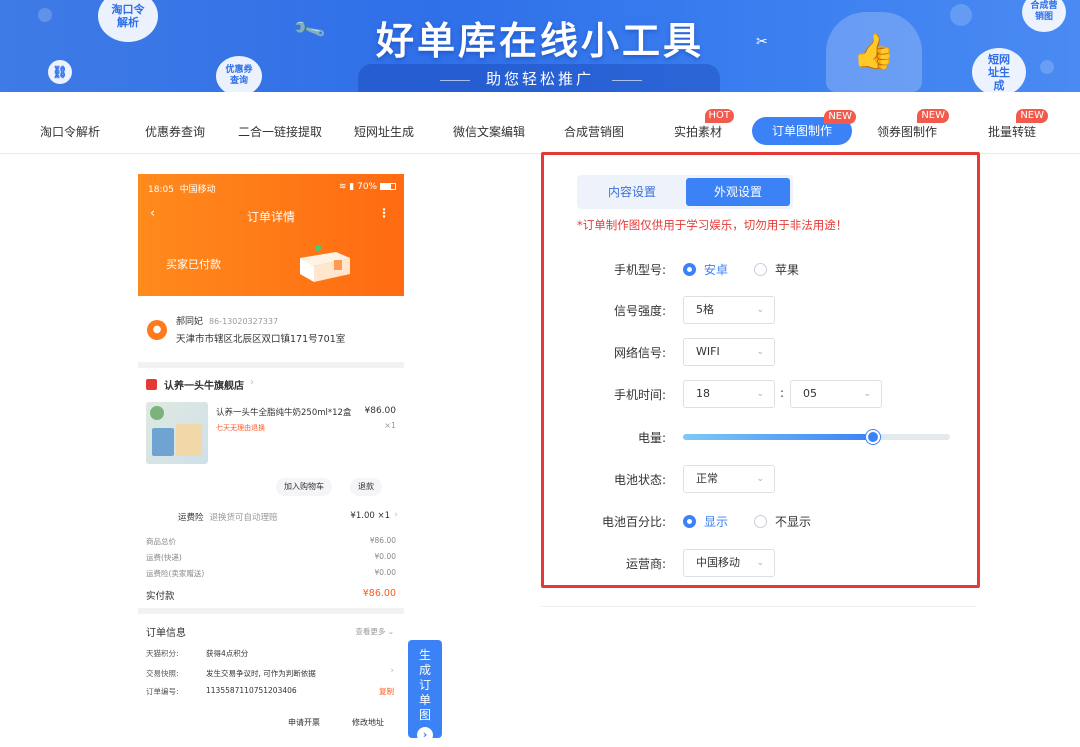 This screenshot has width=1080, height=747. Describe the element at coordinates (175, 132) in the screenshot. I see `nav-coupon-query: 优惠券查询` at that location.